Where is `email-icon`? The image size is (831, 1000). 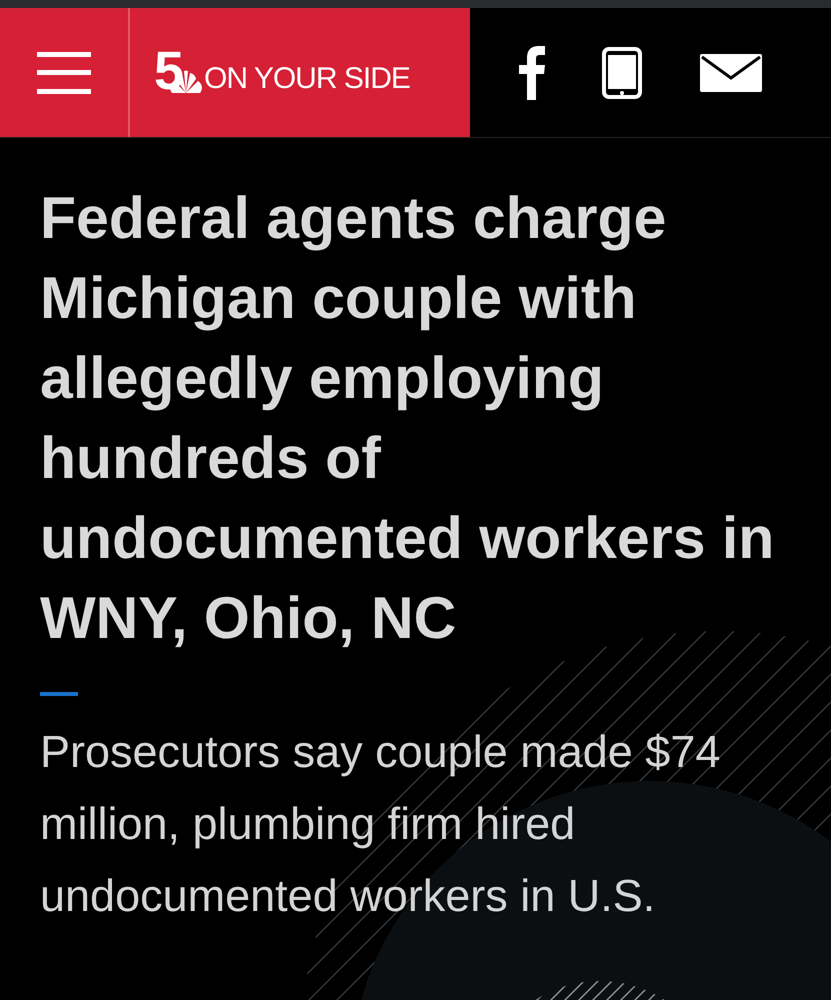 email-icon is located at coordinates (731, 73).